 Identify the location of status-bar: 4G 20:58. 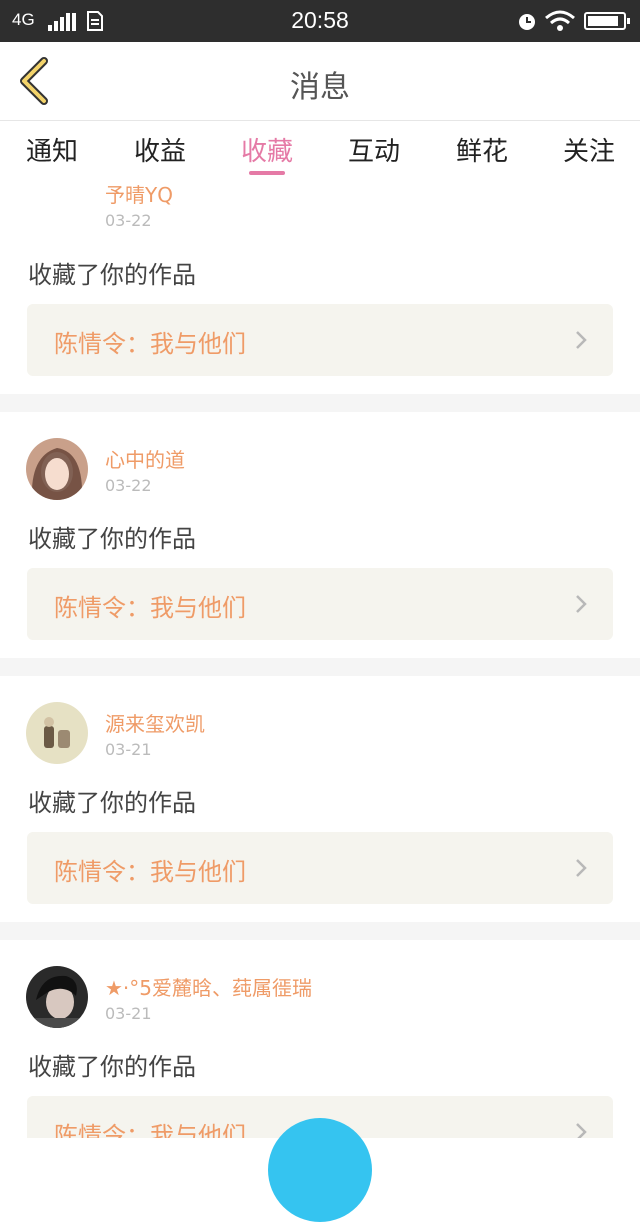
(320, 21).